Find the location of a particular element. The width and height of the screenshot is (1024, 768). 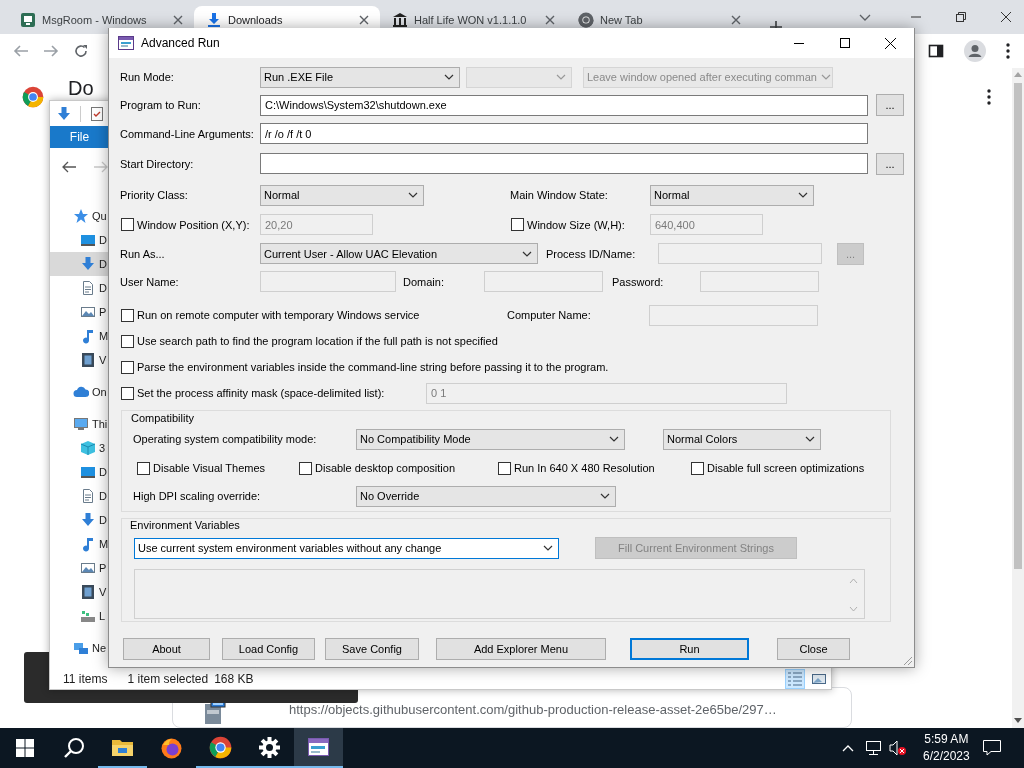

field-label: Process ID/Name: is located at coordinates (591, 253).